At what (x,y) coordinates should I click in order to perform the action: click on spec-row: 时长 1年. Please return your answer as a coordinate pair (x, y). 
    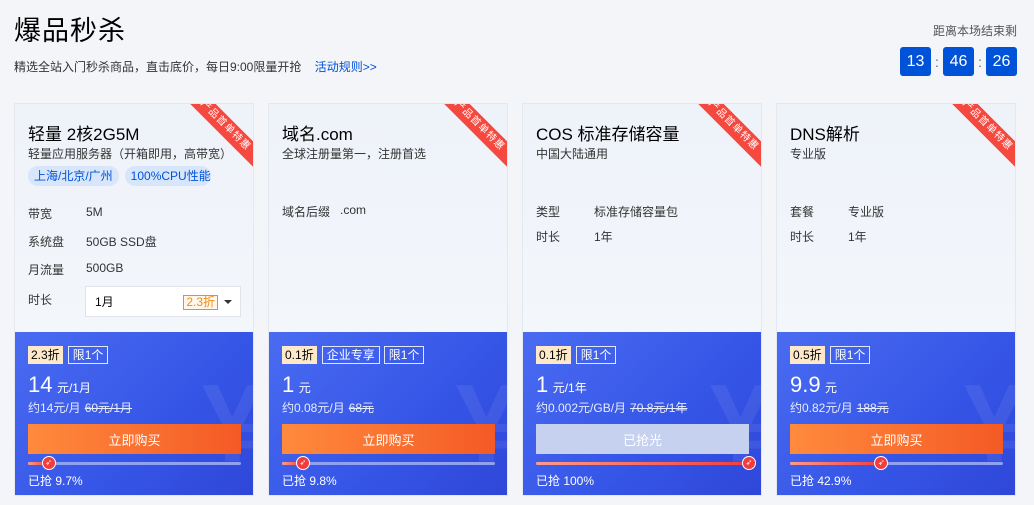
    Looking at the image, I should click on (574, 236).